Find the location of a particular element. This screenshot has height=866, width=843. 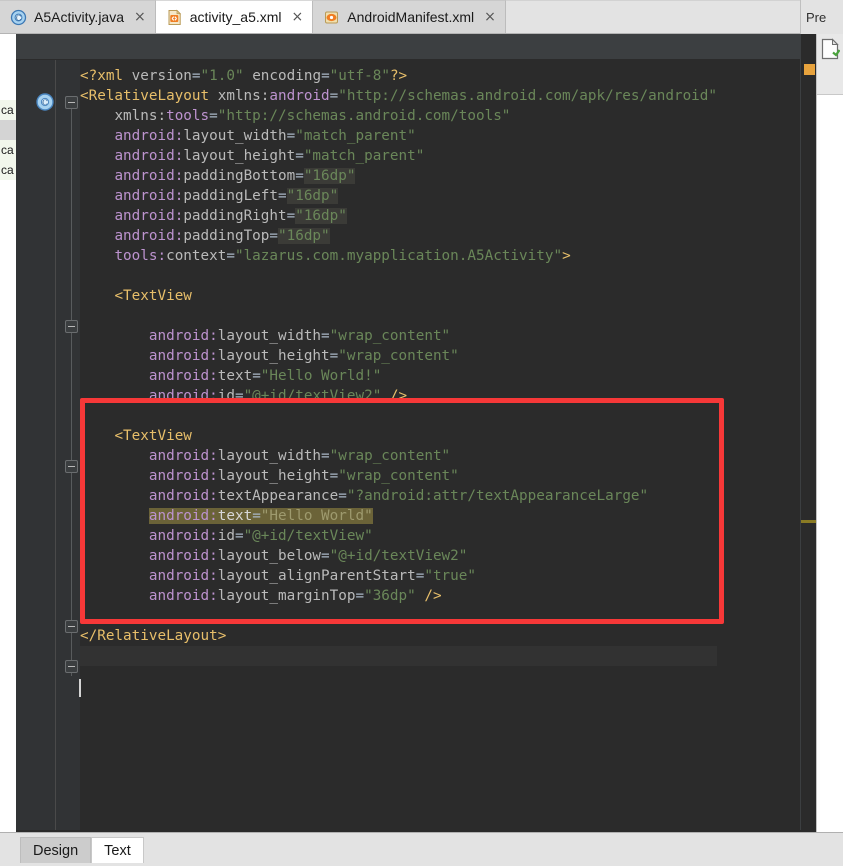

editor-tab-label: AndroidManifest.xml is located at coordinates (411, 17).